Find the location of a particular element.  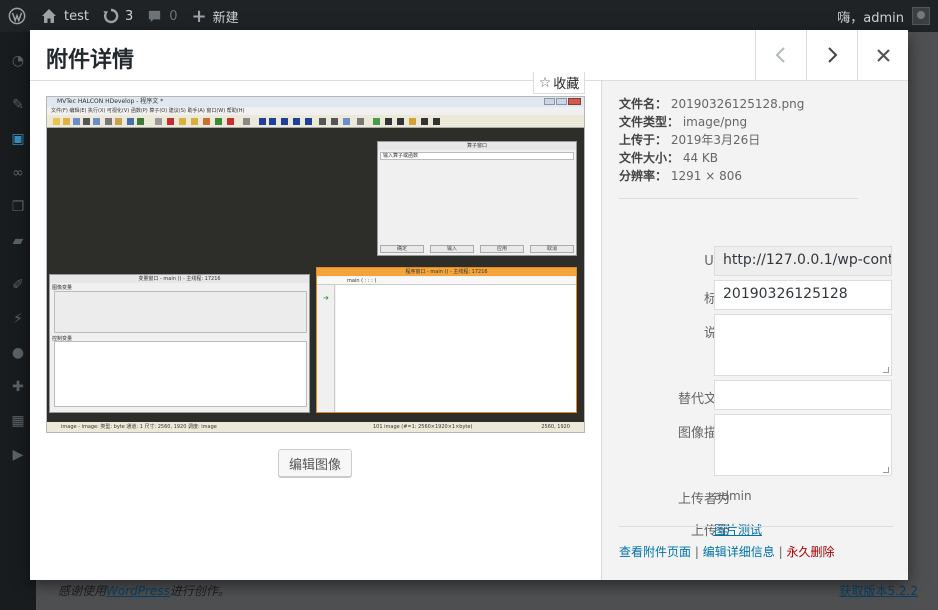

media-icon: ▣ is located at coordinates (18, 139).